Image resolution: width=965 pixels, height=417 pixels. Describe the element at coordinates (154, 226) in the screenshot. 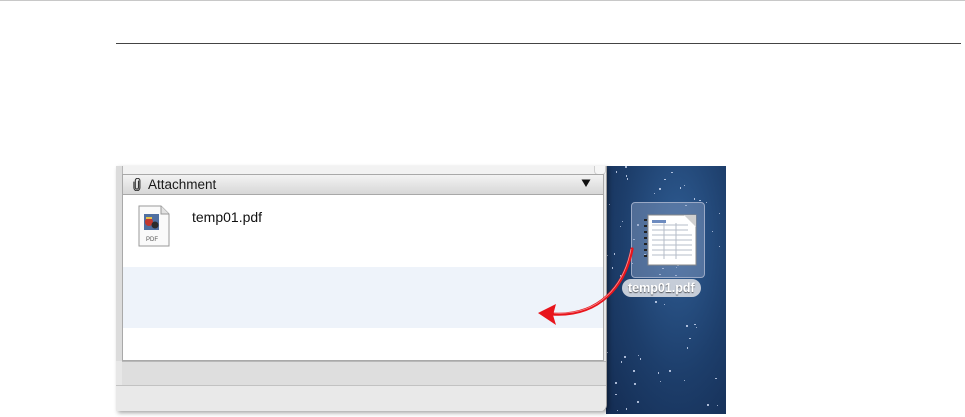

I see `pdf-file-icon: PDF` at that location.